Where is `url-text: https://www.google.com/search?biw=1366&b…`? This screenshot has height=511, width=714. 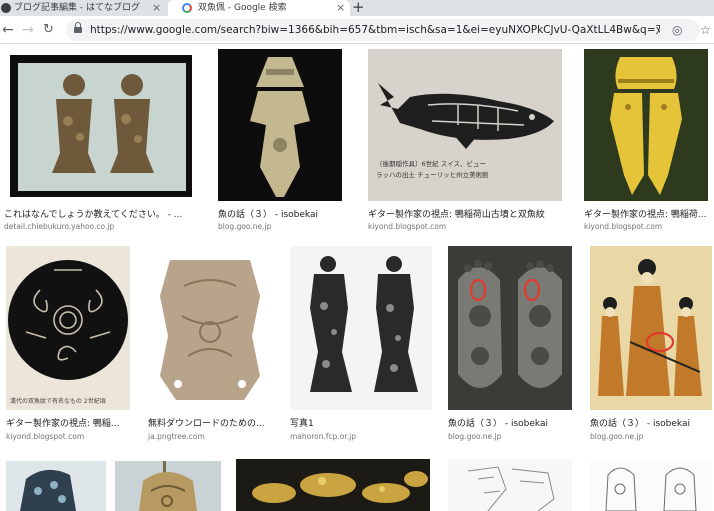
url-text: https://www.google.com/search?biw=1366&b… is located at coordinates (375, 30).